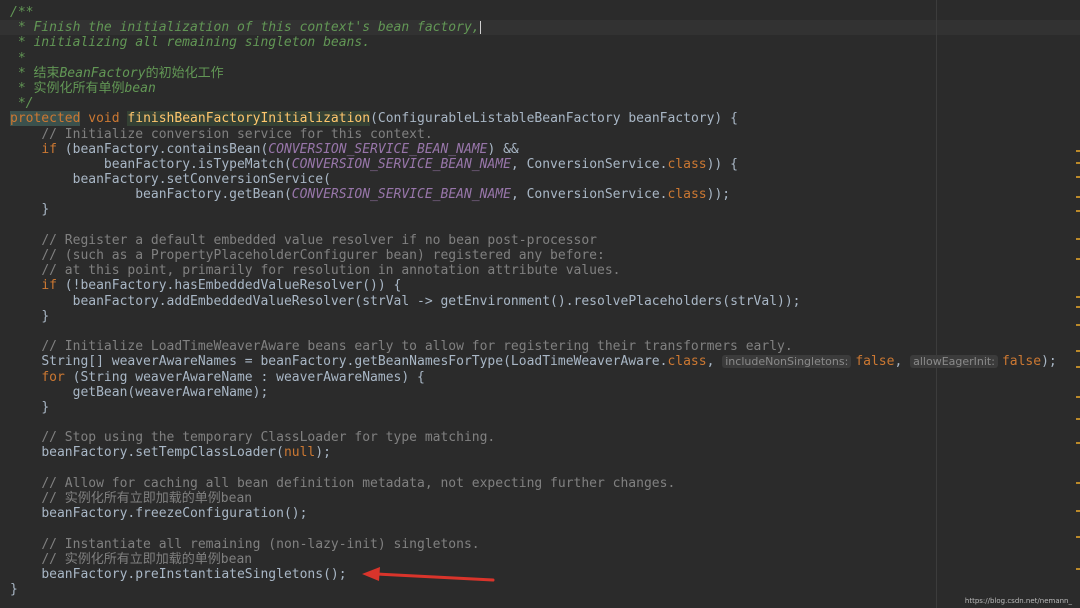 Image resolution: width=1080 pixels, height=608 pixels. Describe the element at coordinates (545, 559) in the screenshot. I see `code-line: // 实例化所有立即加载的单例bean` at that location.